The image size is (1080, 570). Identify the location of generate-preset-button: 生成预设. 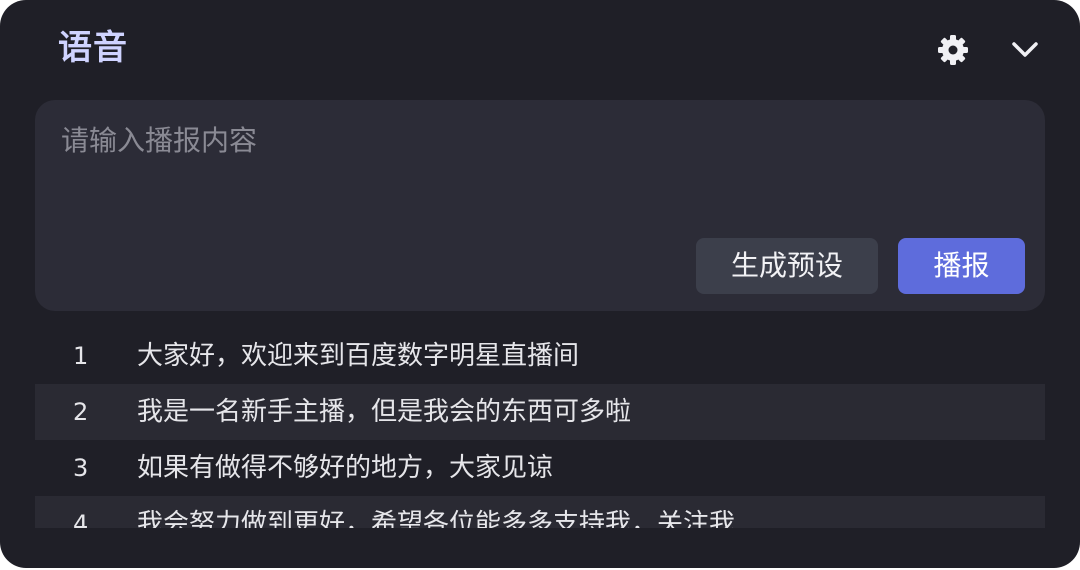
(787, 266).